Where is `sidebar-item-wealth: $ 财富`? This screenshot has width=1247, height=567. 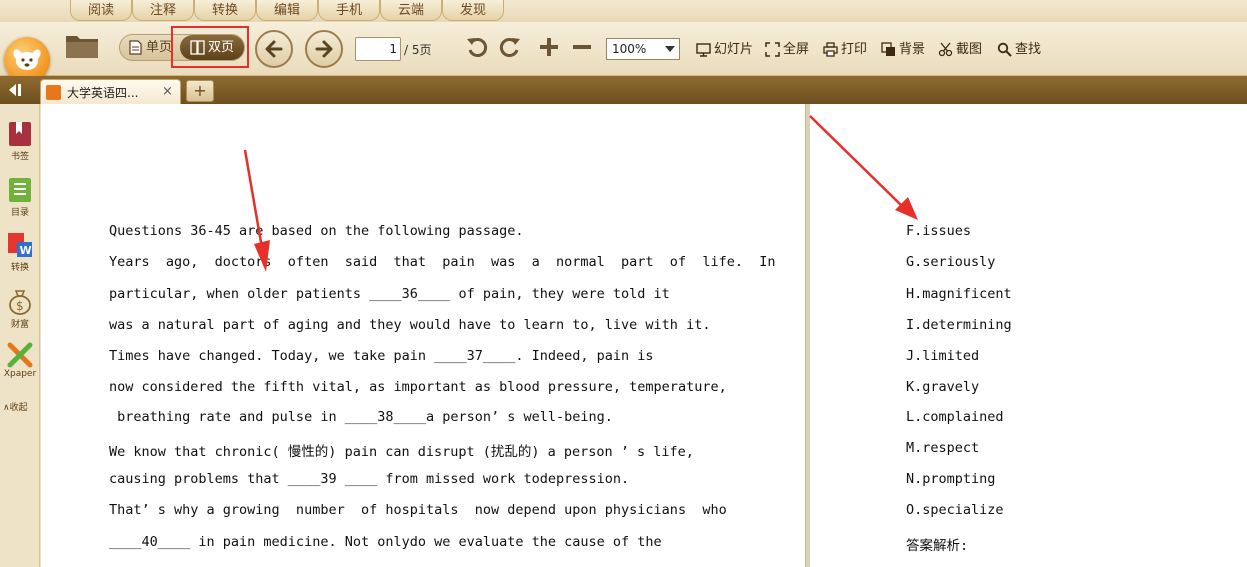
sidebar-item-wealth: $ 财富 is located at coordinates (20, 309).